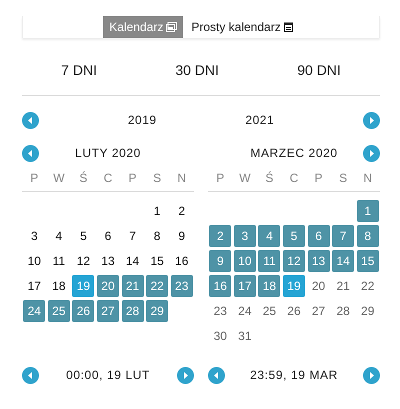 Image resolution: width=400 pixels, height=409 pixels. What do you see at coordinates (197, 70) in the screenshot?
I see `preset-button: 30 DNI` at bounding box center [197, 70].